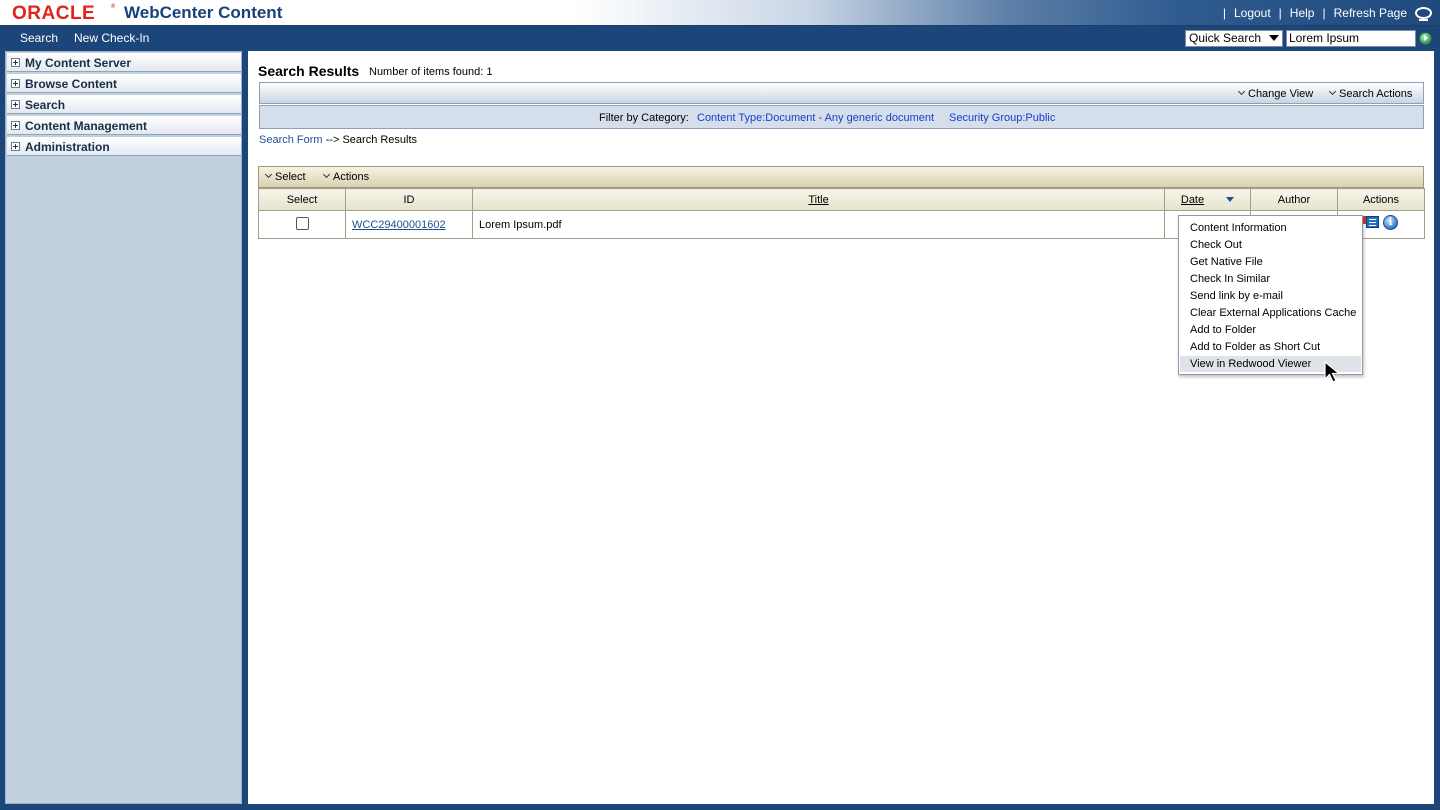 The height and width of the screenshot is (810, 1440). What do you see at coordinates (111, 38) in the screenshot?
I see `nav-new-checkin-link: New Check-In` at bounding box center [111, 38].